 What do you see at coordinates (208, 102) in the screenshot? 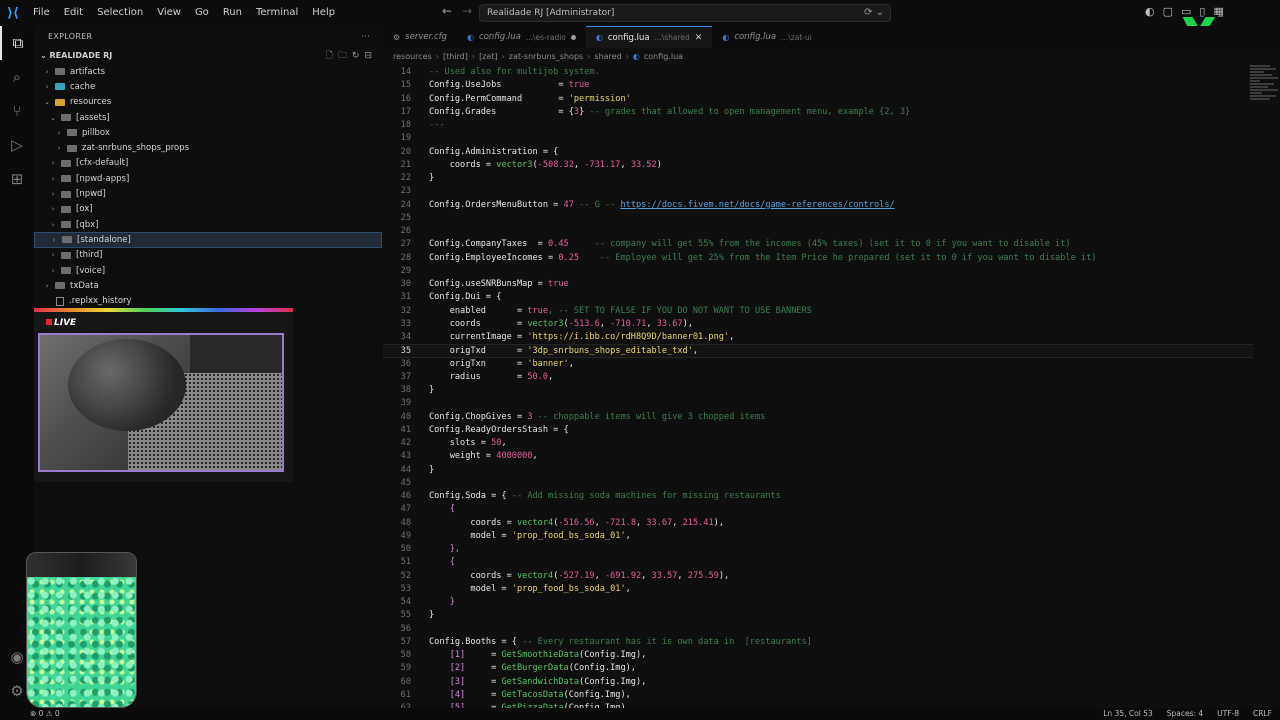
I see `tree-item: ⌄ resources` at bounding box center [208, 102].